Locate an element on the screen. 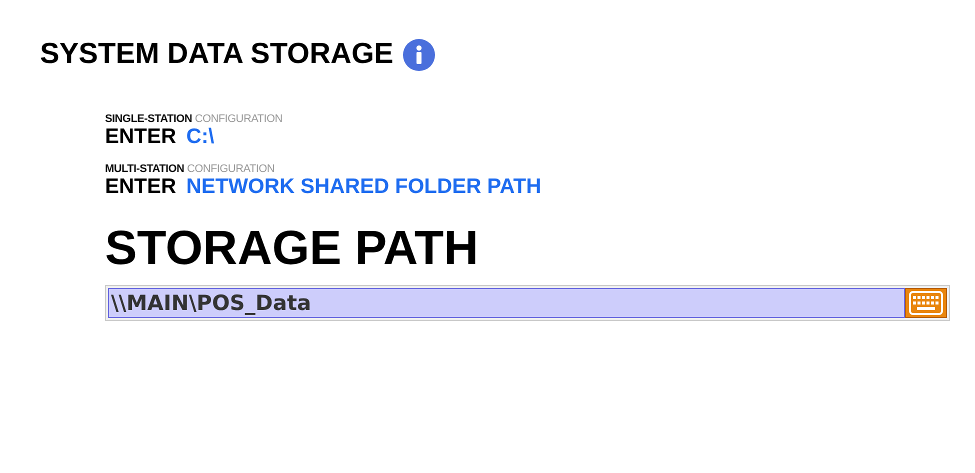 Image resolution: width=975 pixels, height=473 pixels. storage-path-heading: STORAGE PATH is located at coordinates (292, 249).